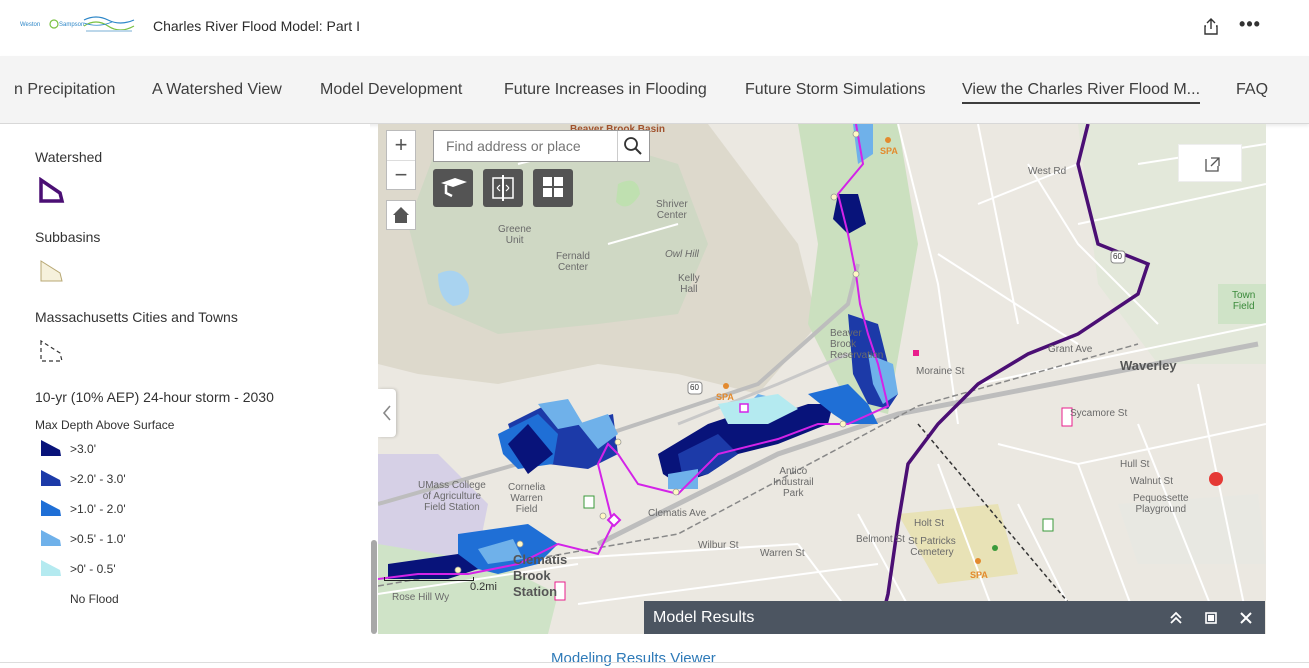 The image size is (1309, 668). What do you see at coordinates (718, 545) in the screenshot?
I see `map-label-wilbur: Wilbur St` at bounding box center [718, 545].